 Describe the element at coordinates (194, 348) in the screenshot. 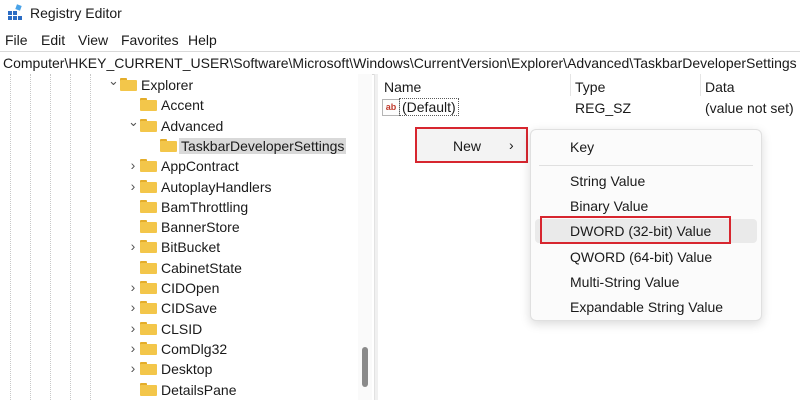

I see `tree-item-label: ComDlg32` at that location.